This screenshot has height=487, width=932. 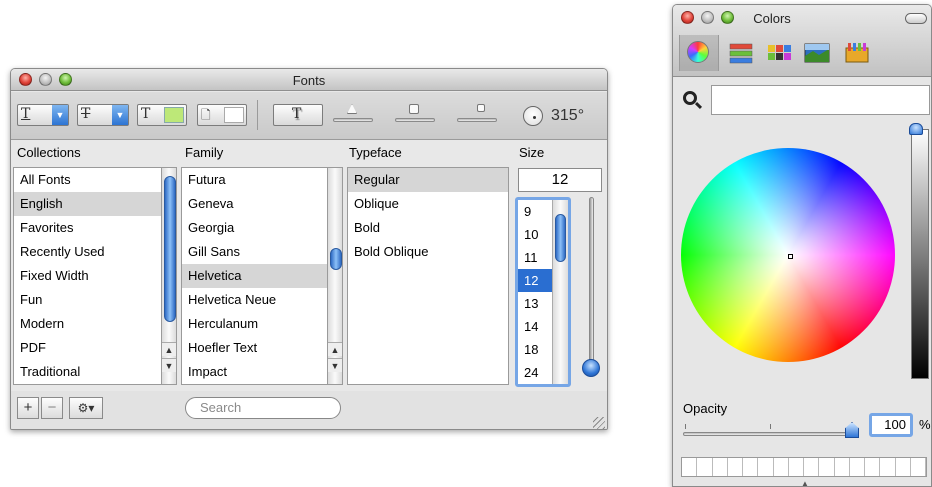 I want to click on brightness-slider-knob, so click(x=916, y=129).